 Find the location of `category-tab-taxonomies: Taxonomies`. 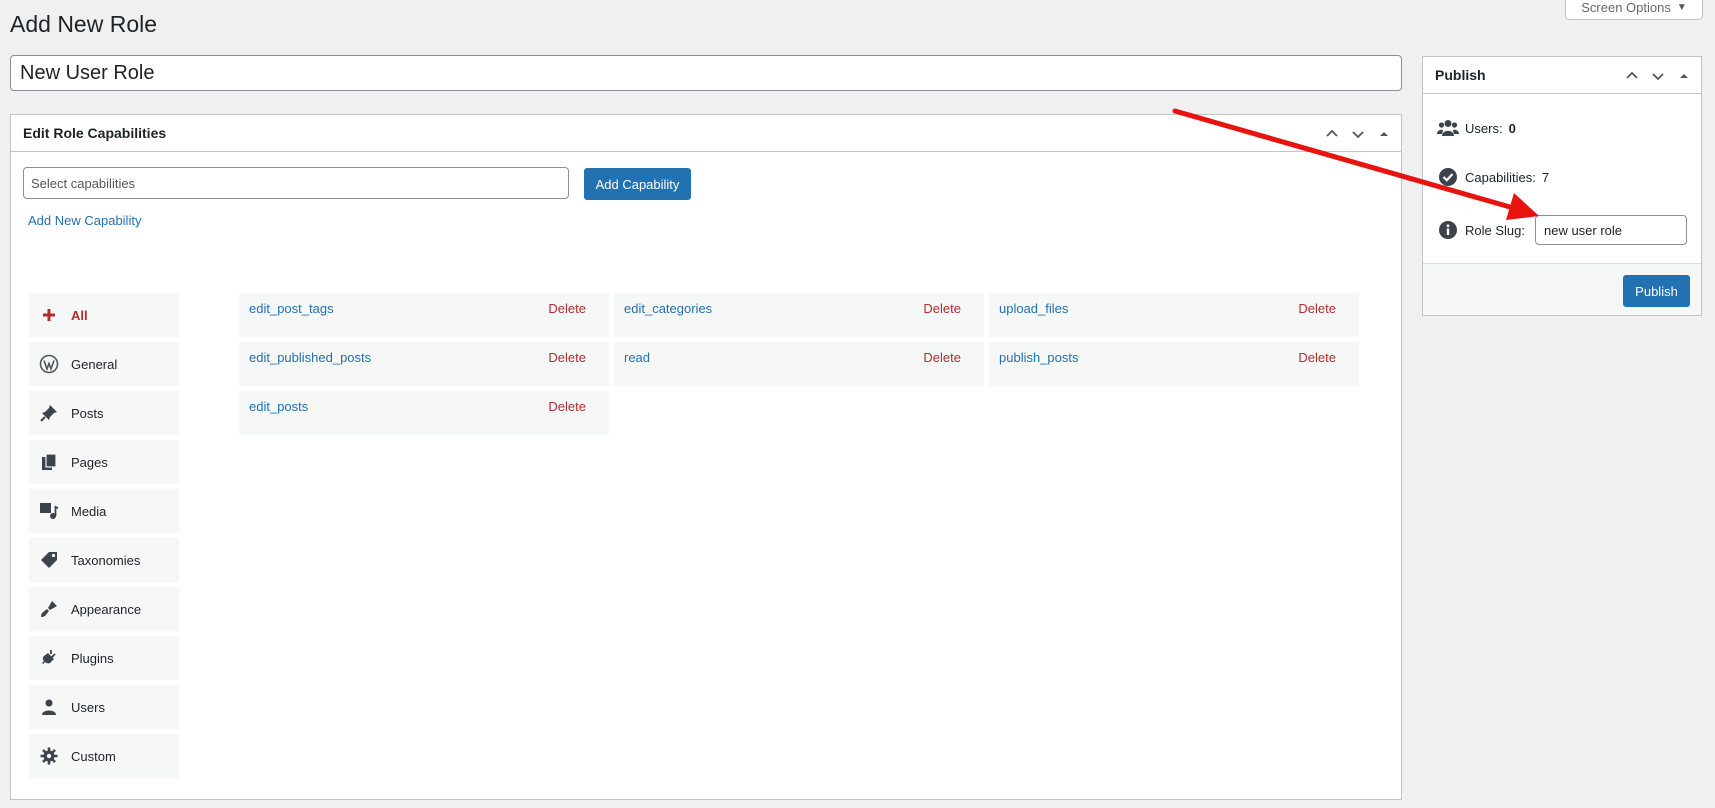

category-tab-taxonomies: Taxonomies is located at coordinates (104, 560).